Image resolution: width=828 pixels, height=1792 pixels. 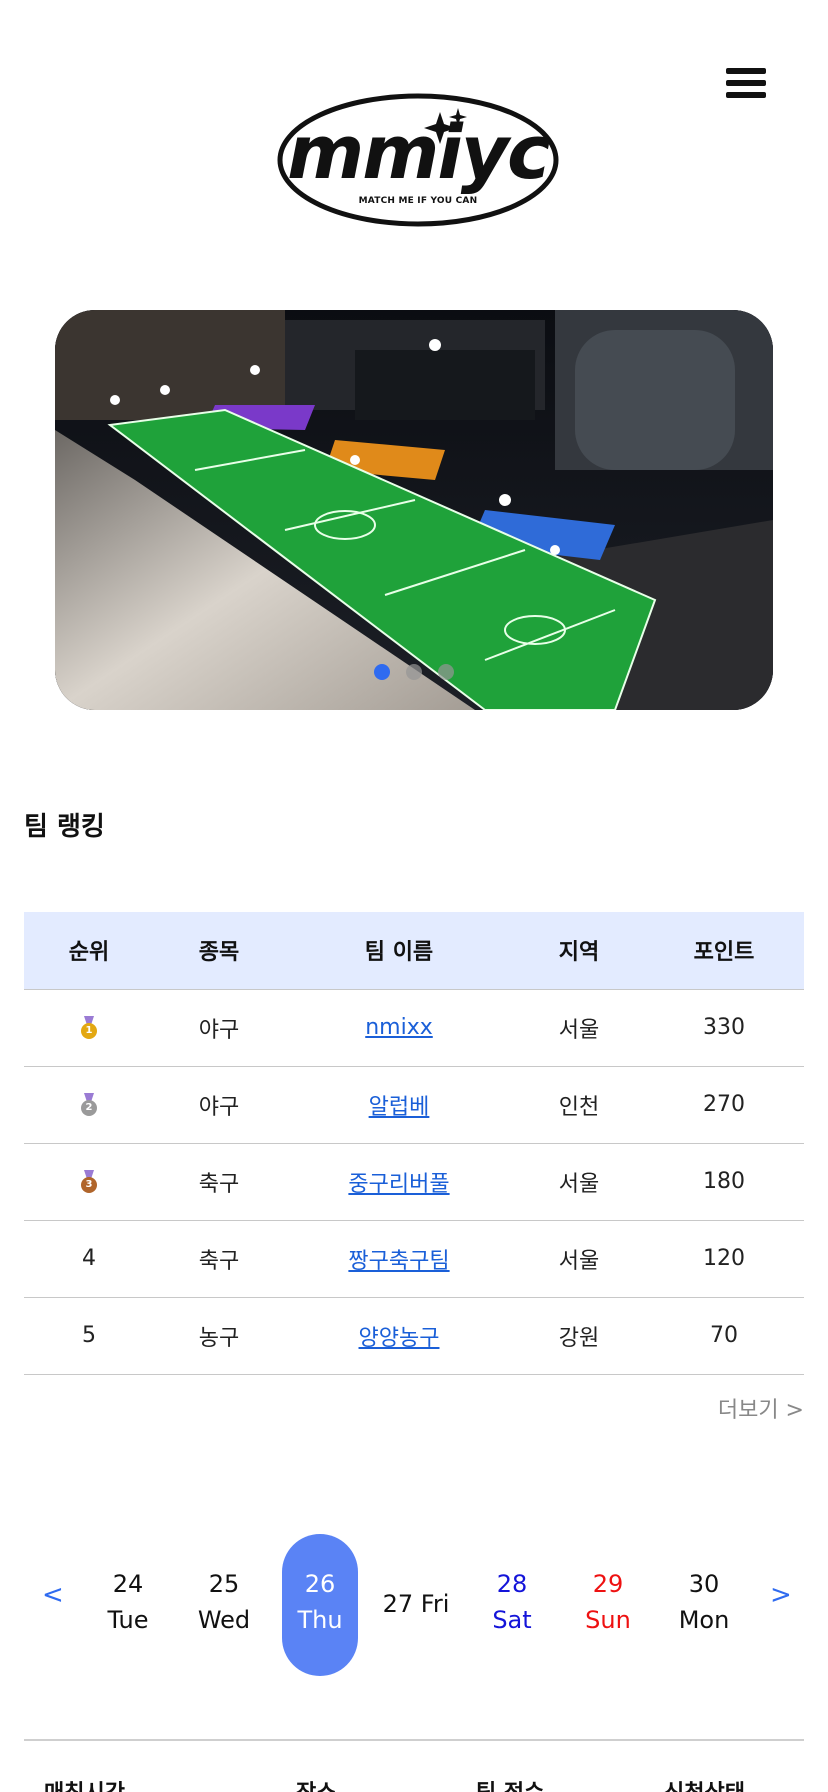 I want to click on team-link: nmixx, so click(x=399, y=1027).